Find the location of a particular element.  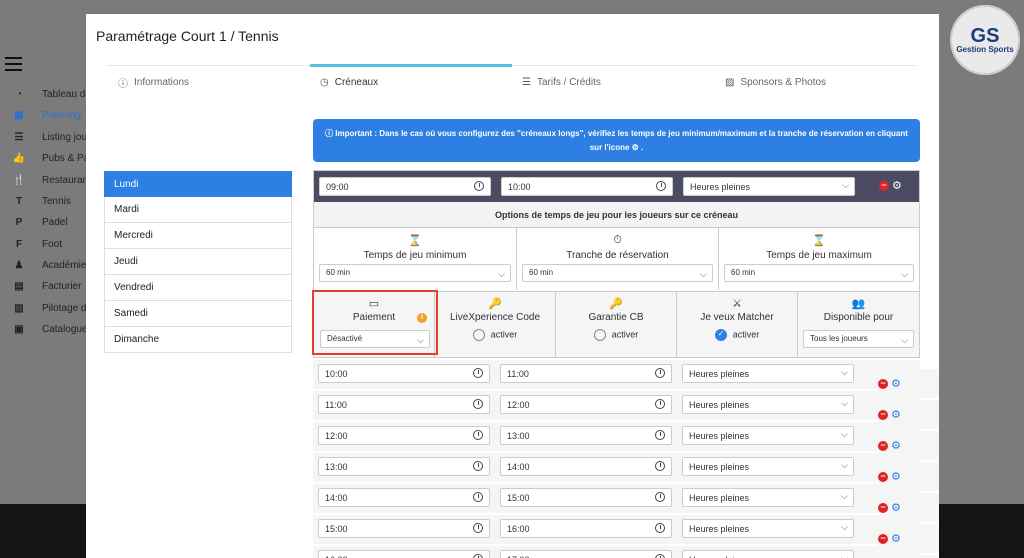

slot-start-input: 09:00 is located at coordinates (405, 186).